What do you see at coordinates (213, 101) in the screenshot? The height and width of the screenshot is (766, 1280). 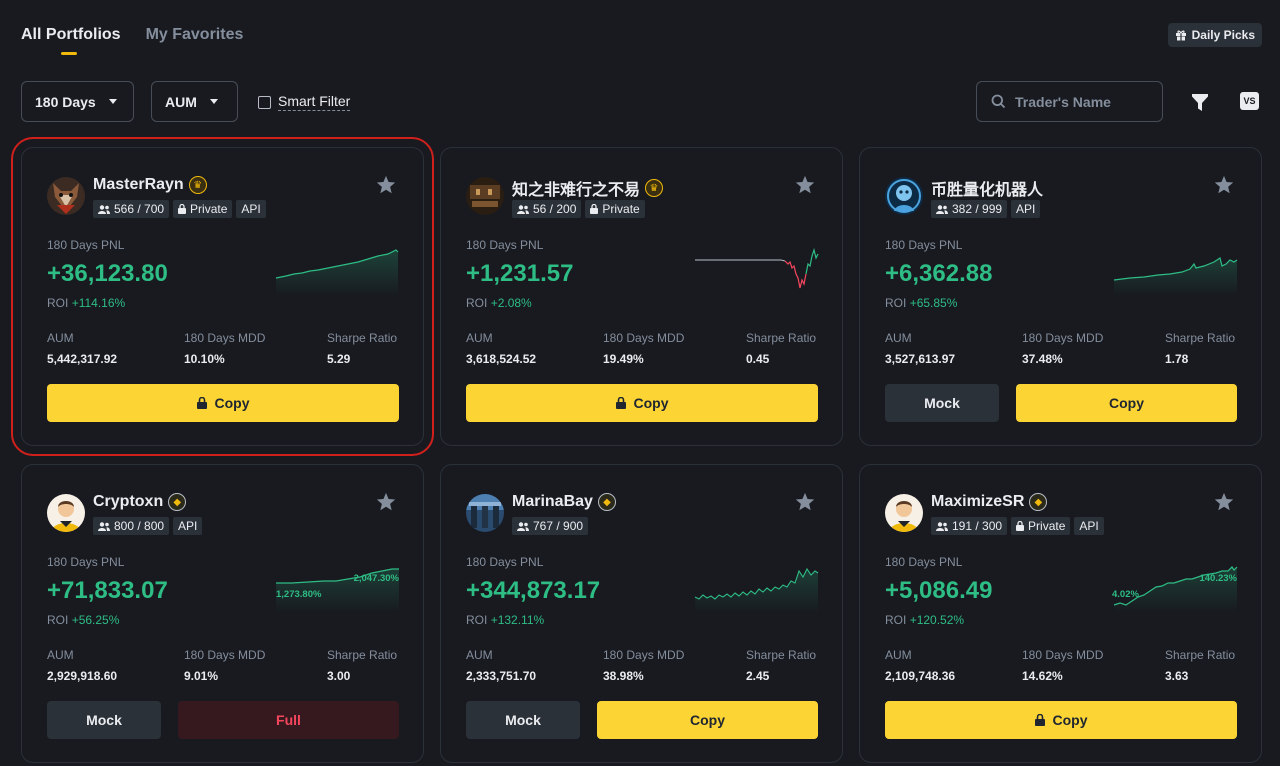 I see `chevron-down-icon` at bounding box center [213, 101].